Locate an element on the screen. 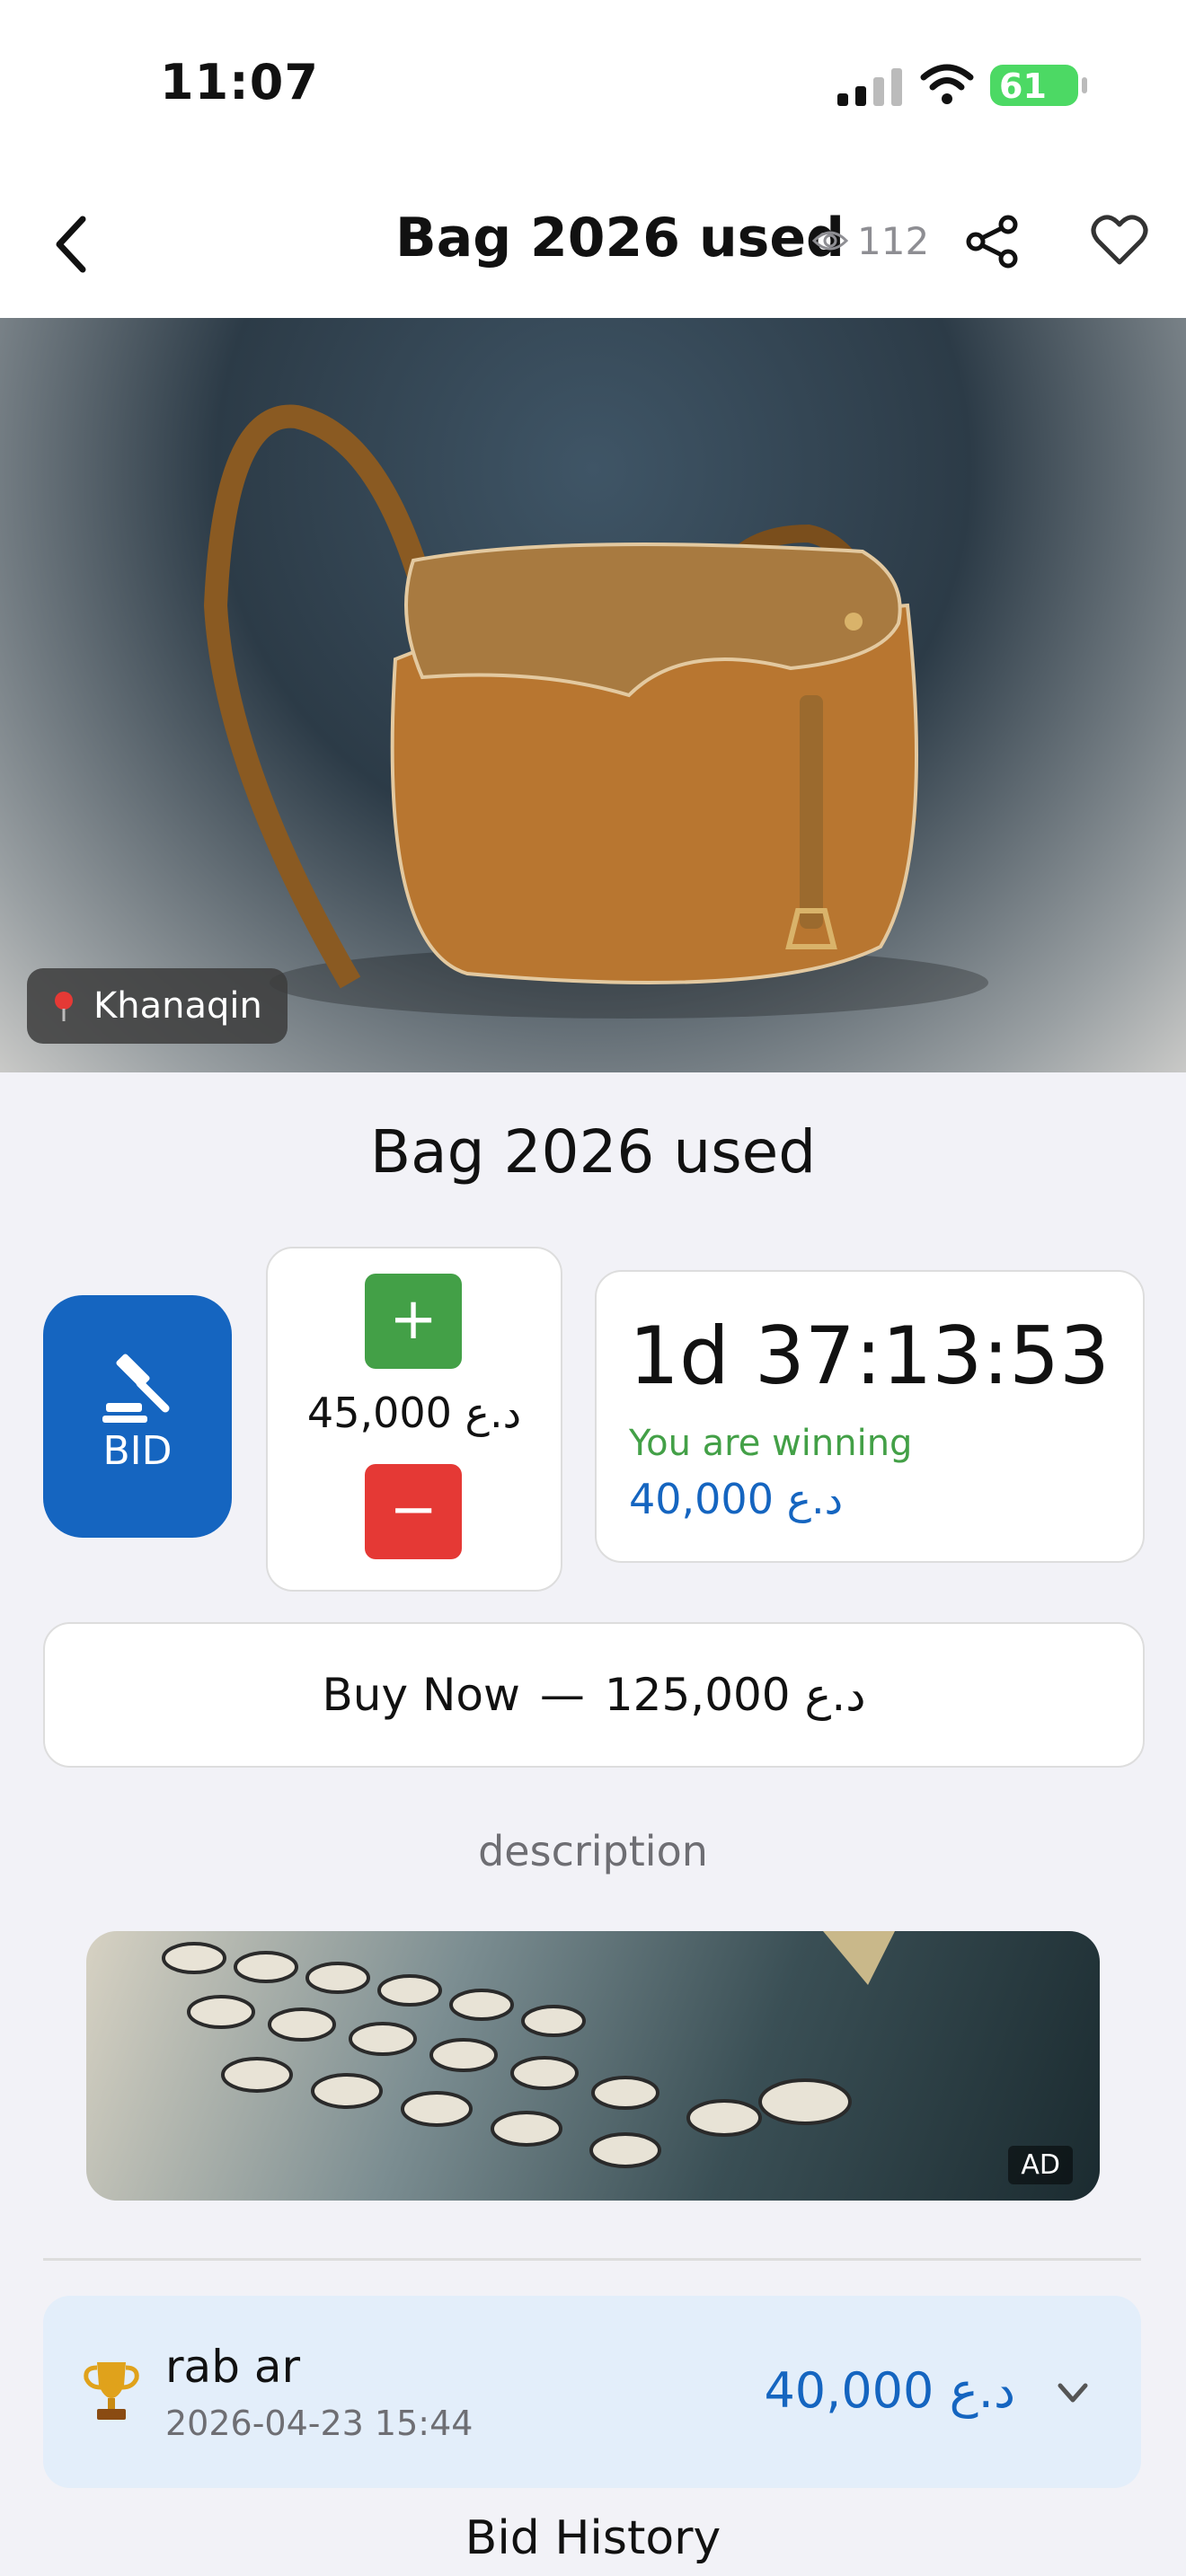 The image size is (1186, 2576). auction-timer-card: 1d 37:13:53 You are winning 40,000 د.ع is located at coordinates (870, 1416).